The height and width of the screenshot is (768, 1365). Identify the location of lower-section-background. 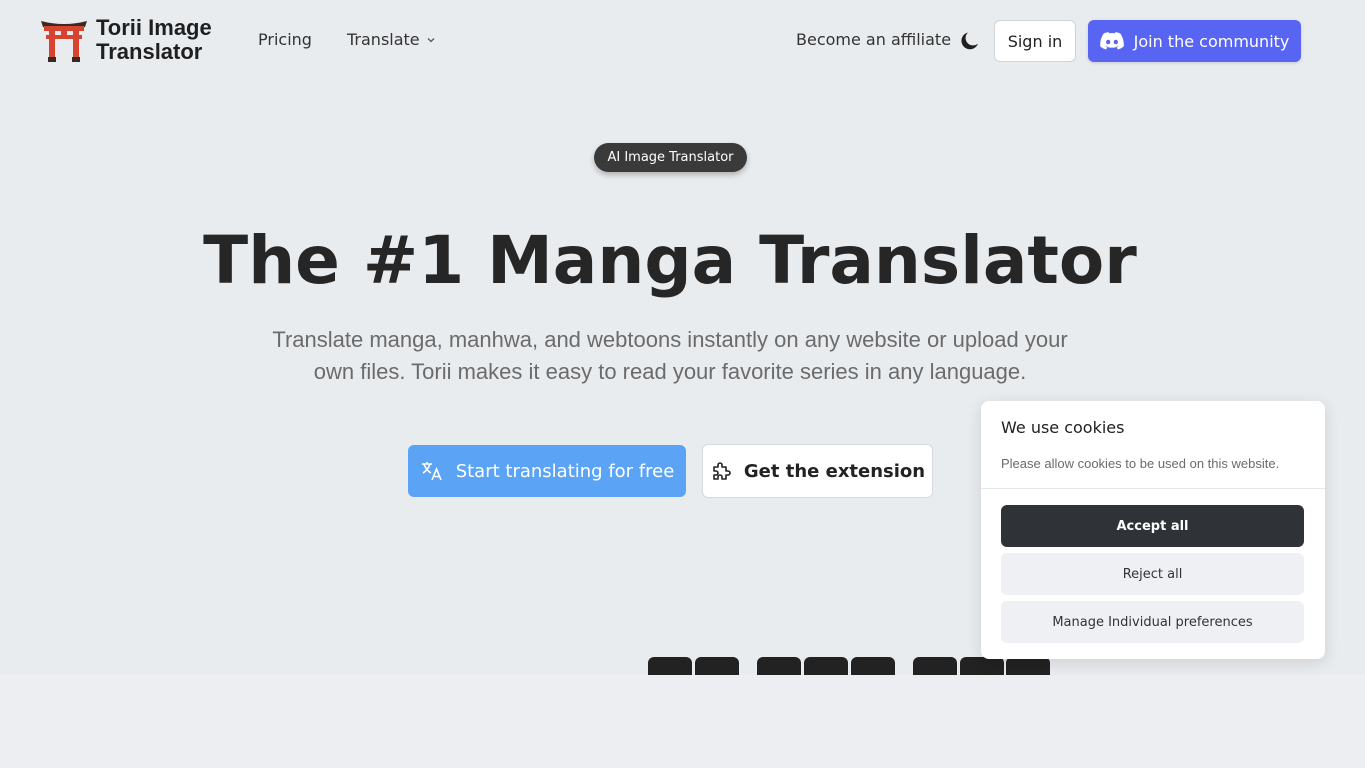
(682, 721).